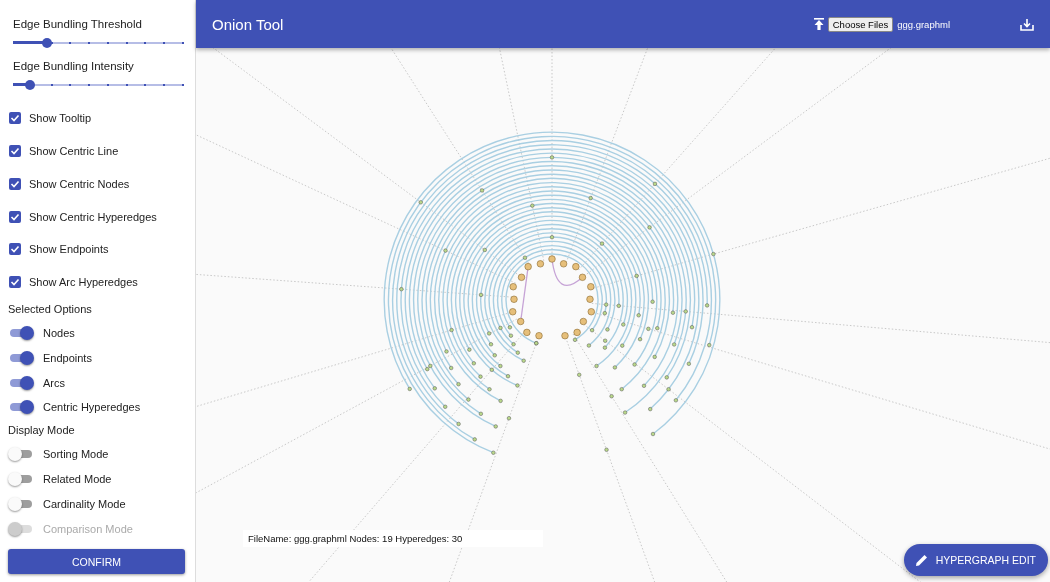  Describe the element at coordinates (74, 151) in the screenshot. I see `checkbox-label: Show Centric Line` at that location.